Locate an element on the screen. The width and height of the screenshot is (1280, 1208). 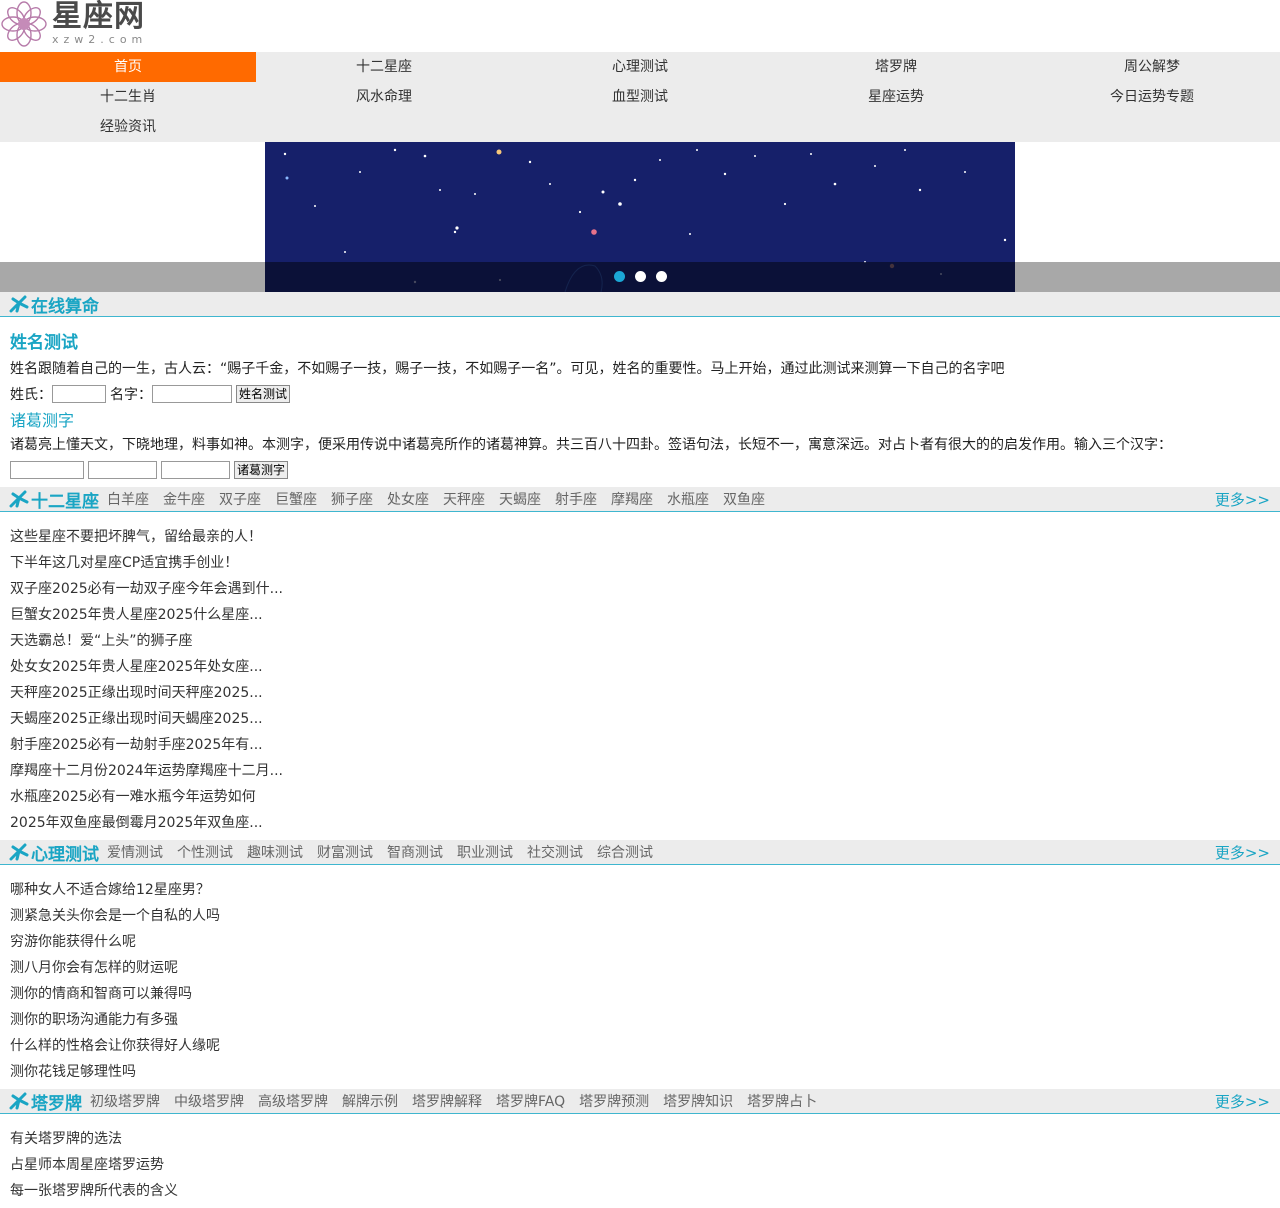
list-item: 下半年这几对星座CP适宜携手创业！ is located at coordinates (124, 563).